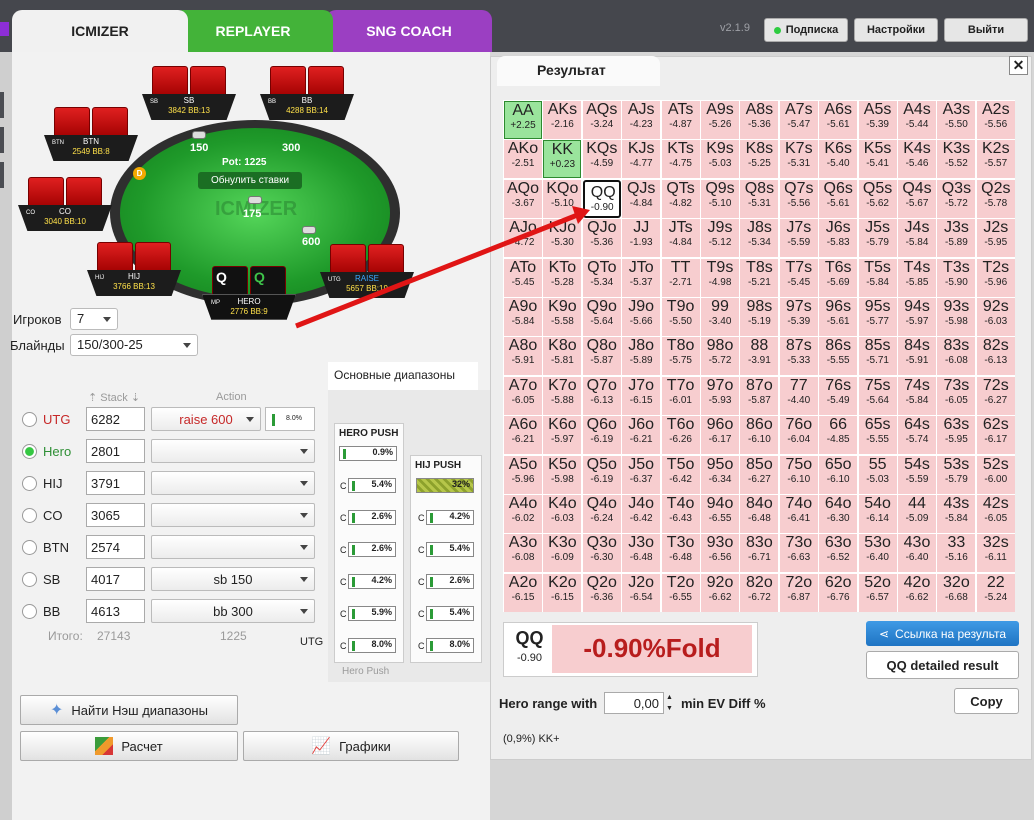  What do you see at coordinates (838, 474) in the screenshot?
I see `hand-cell: 65o -6.10` at bounding box center [838, 474].